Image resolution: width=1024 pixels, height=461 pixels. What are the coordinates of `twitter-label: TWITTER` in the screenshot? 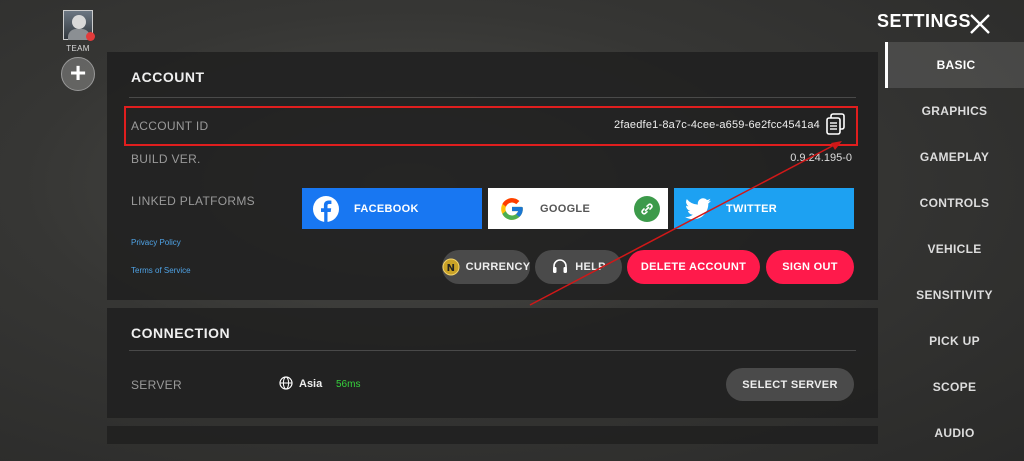 It's located at (751, 208).